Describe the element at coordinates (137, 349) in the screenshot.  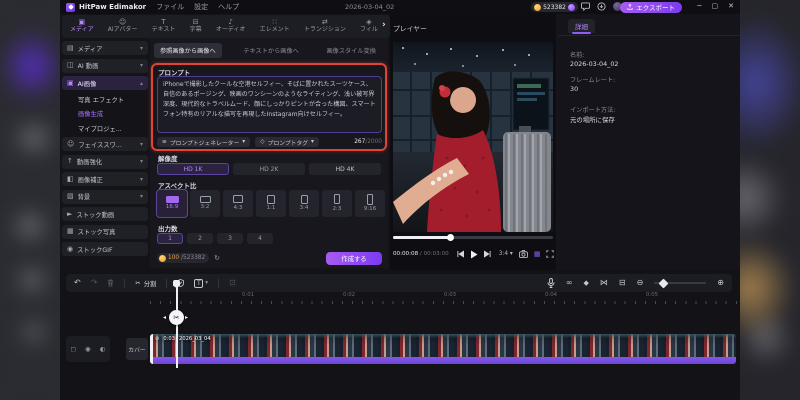
I see `cover-button: カバー` at that location.